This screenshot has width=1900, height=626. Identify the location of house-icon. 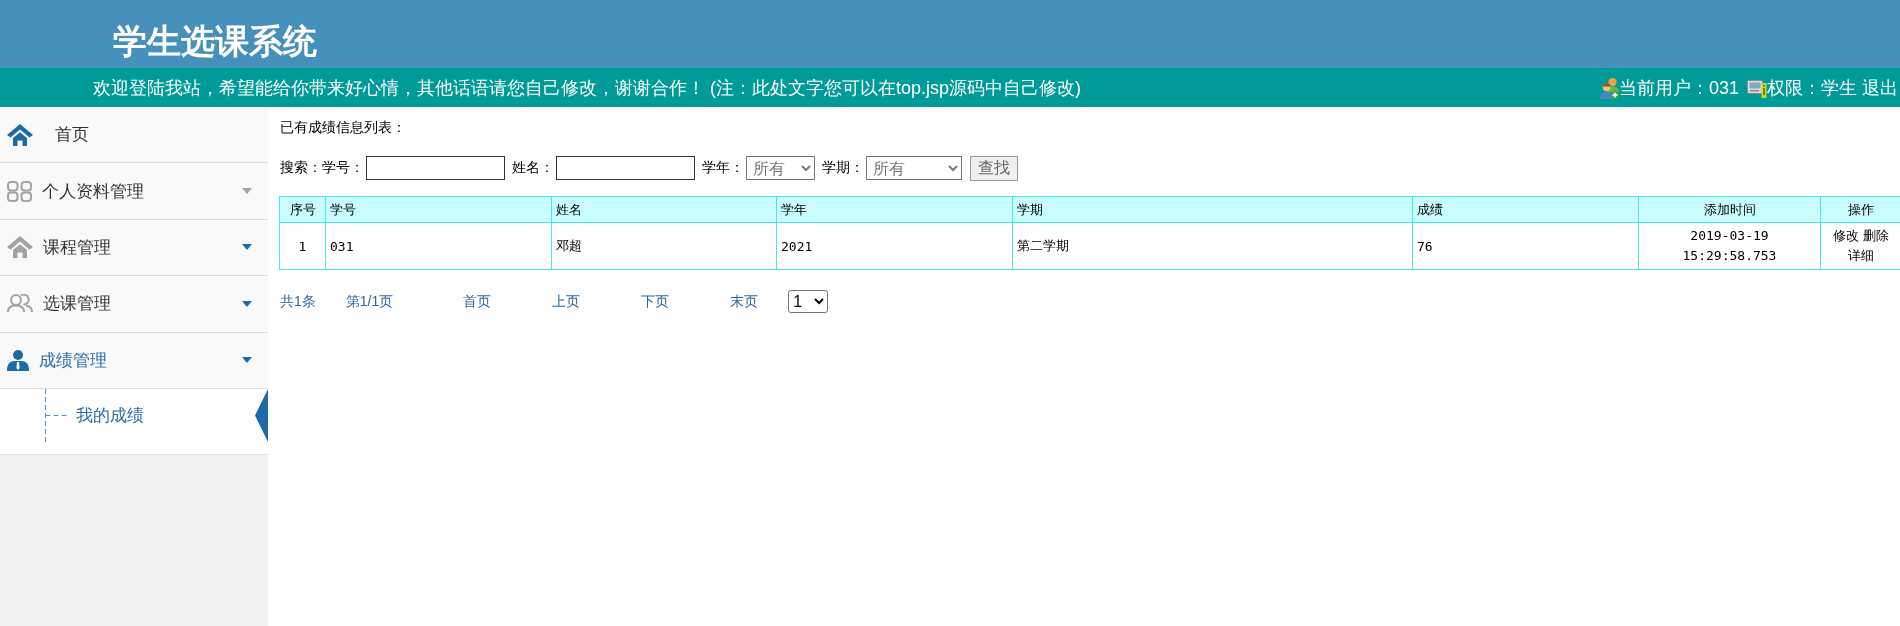
(20, 247).